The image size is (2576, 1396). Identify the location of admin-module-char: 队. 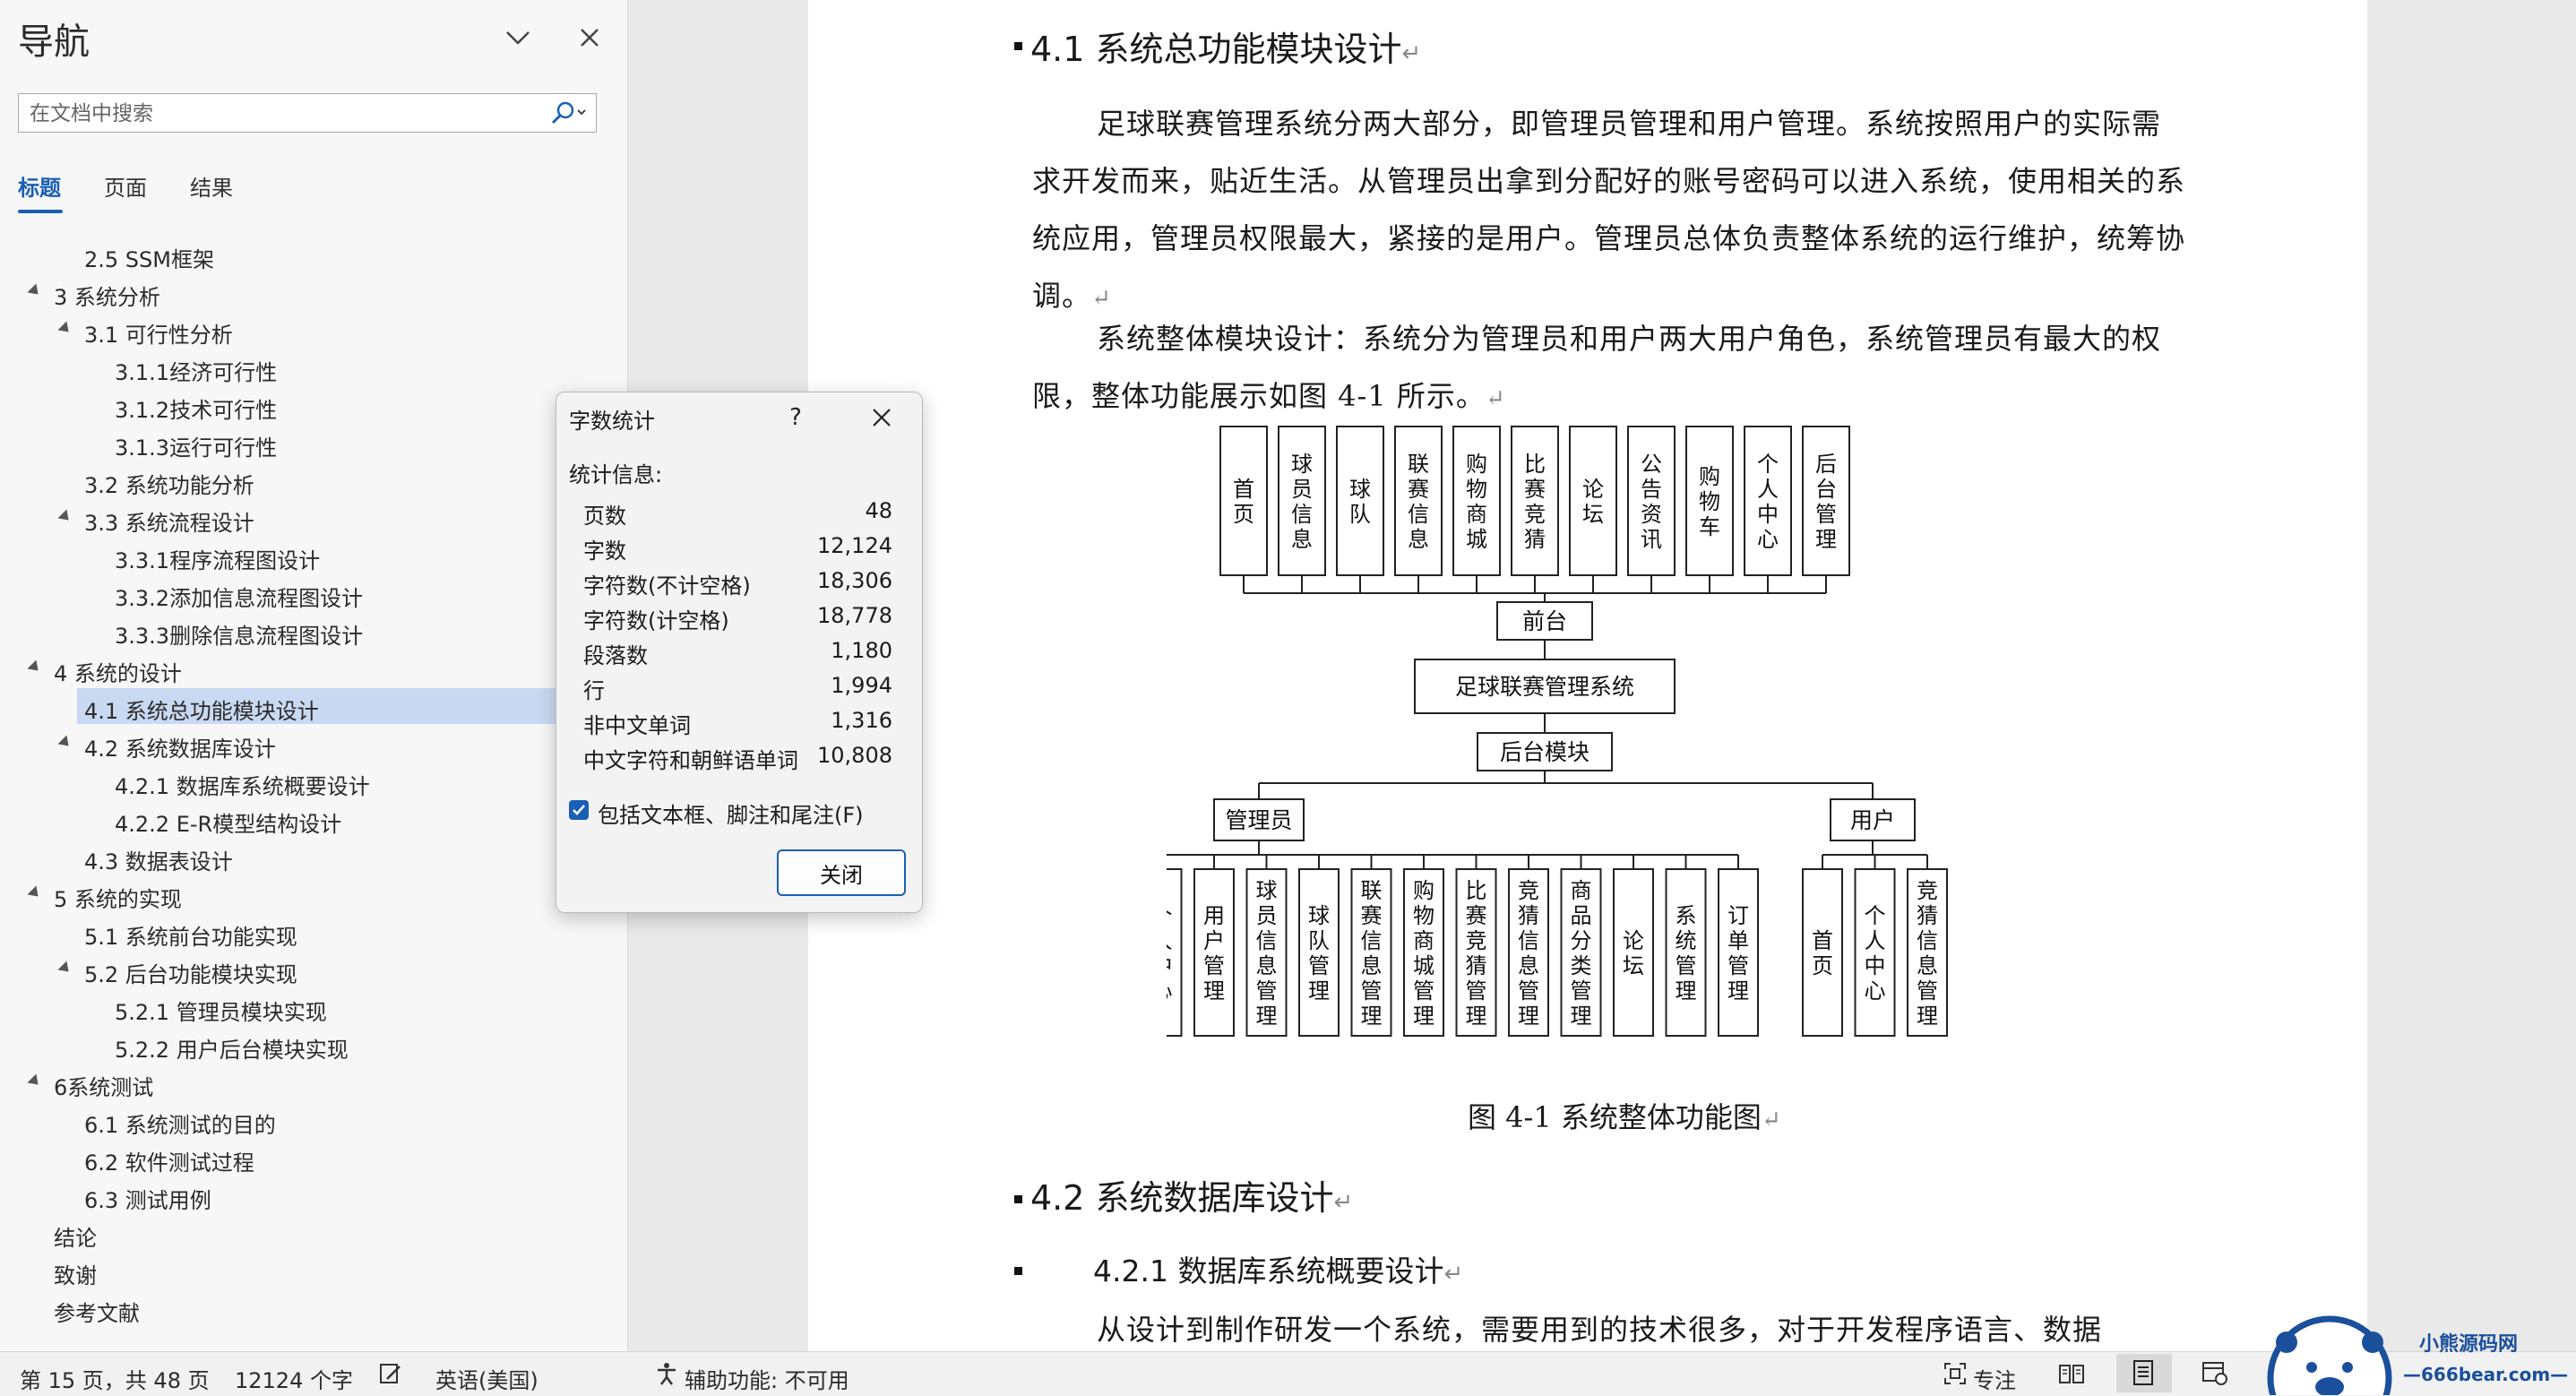
(1319, 940).